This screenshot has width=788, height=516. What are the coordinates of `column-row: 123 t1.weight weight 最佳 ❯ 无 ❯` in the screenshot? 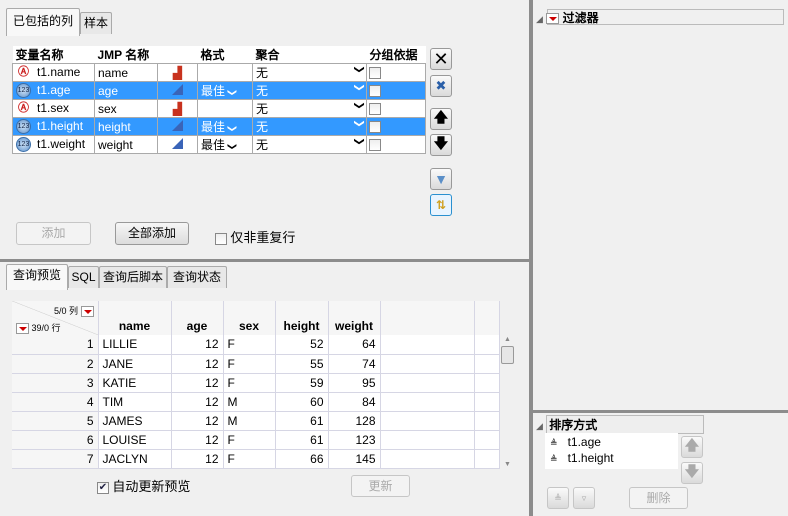 It's located at (219, 144).